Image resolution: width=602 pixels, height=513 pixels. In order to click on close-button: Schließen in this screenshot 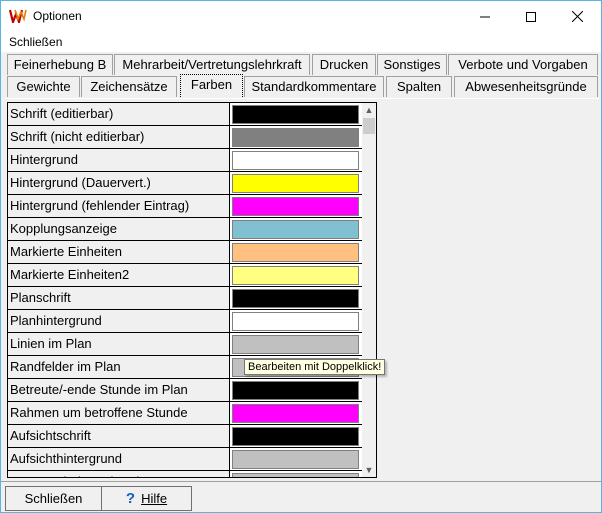, I will do `click(53, 498)`.